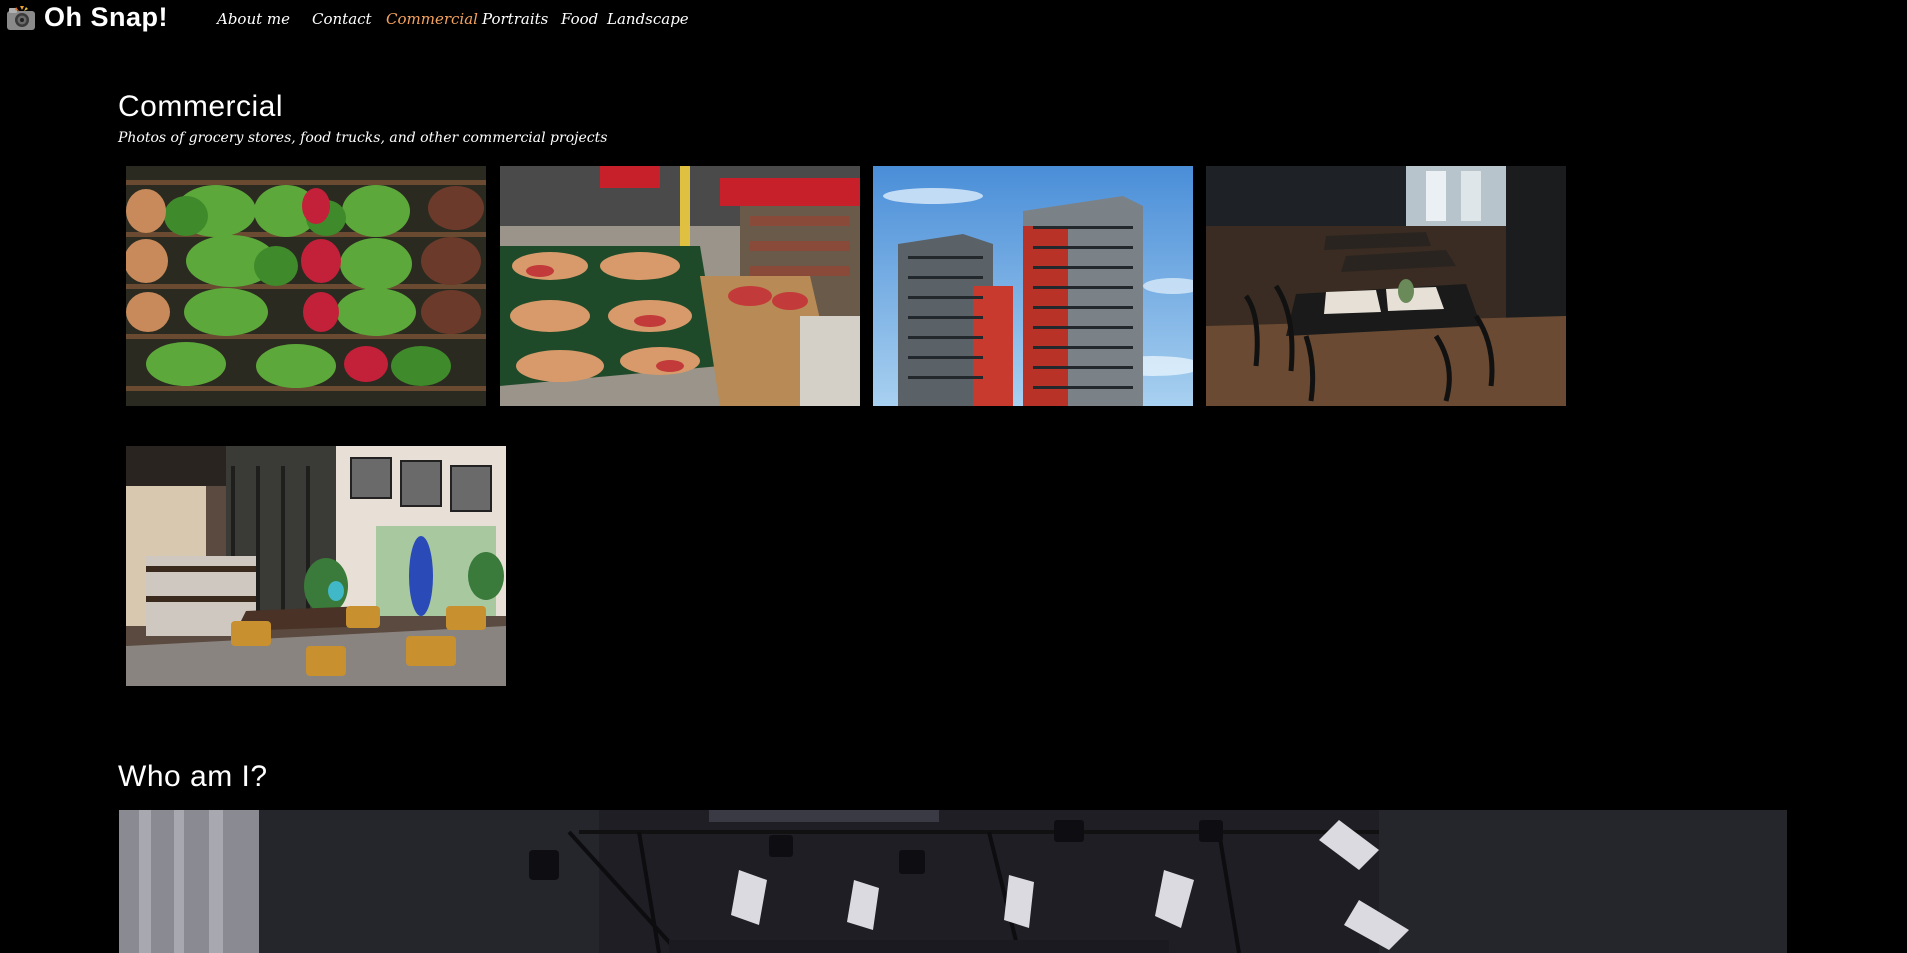 Image resolution: width=1907 pixels, height=953 pixels. Describe the element at coordinates (201, 106) in the screenshot. I see `gallery-title: Commercial` at that location.